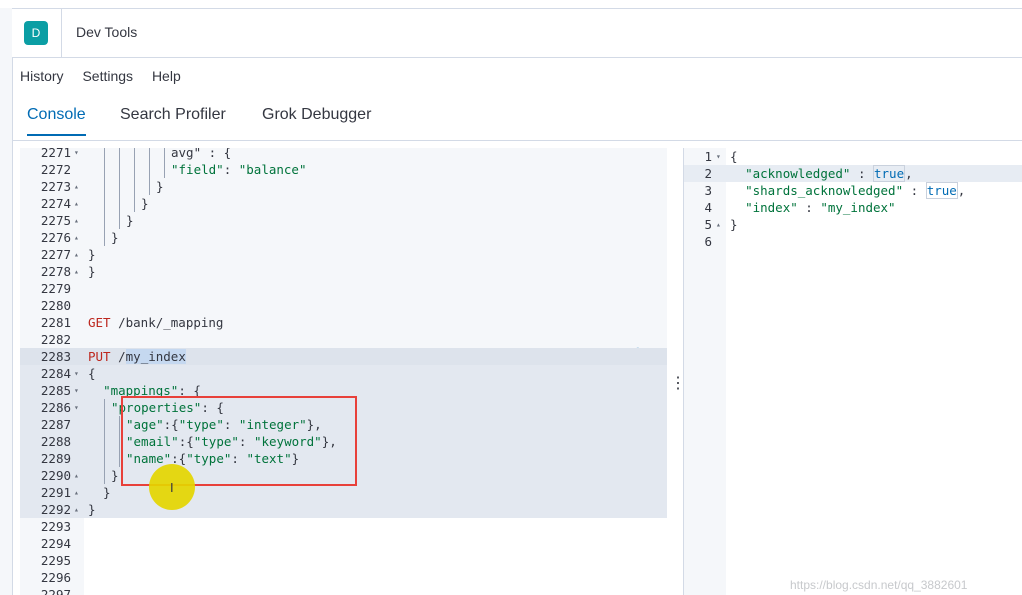  Describe the element at coordinates (343, 169) in the screenshot. I see `editor-line: 2272 "field": "balance"` at that location.